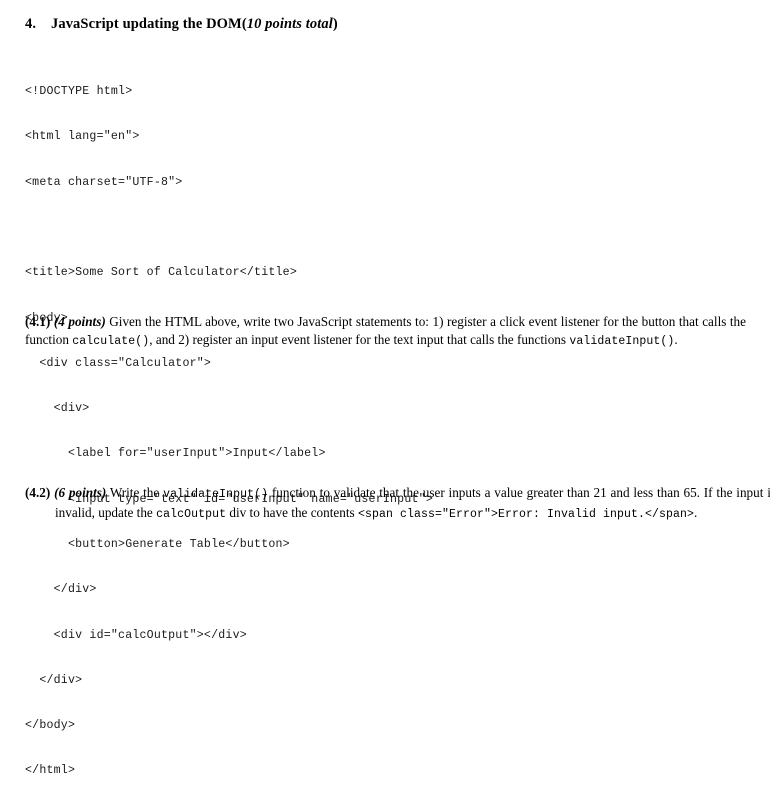 This screenshot has height=809, width=770. Describe the element at coordinates (80, 492) in the screenshot. I see `question-4-2-points: (6 points)` at that location.